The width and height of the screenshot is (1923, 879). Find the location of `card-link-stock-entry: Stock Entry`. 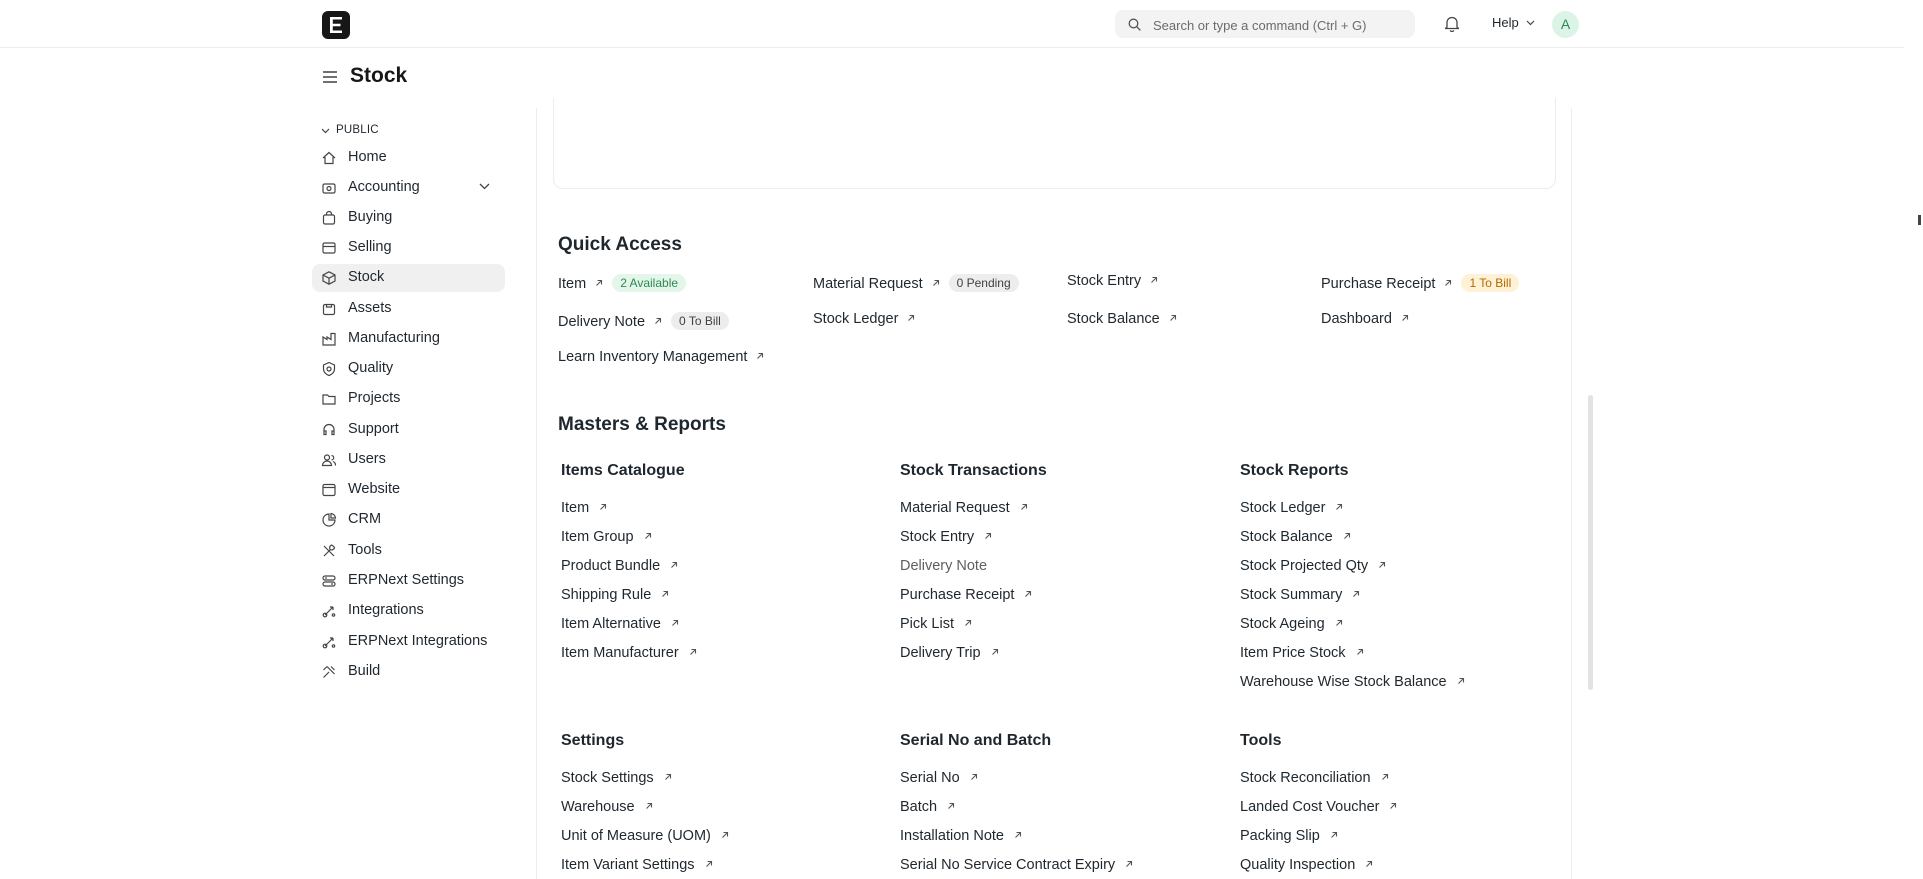

card-link-stock-entry: Stock Entry is located at coordinates (946, 537).